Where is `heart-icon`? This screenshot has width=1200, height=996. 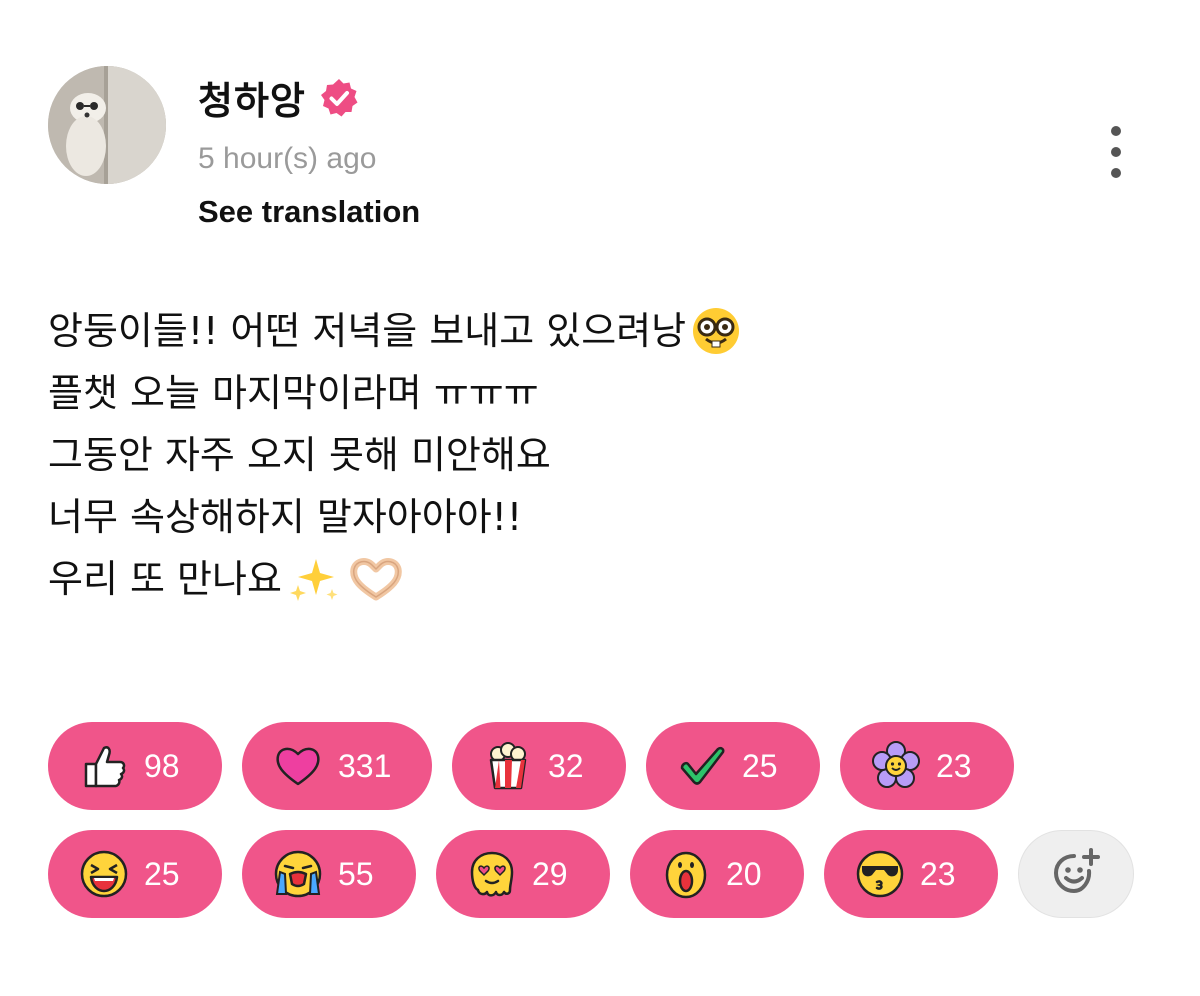 heart-icon is located at coordinates (298, 766).